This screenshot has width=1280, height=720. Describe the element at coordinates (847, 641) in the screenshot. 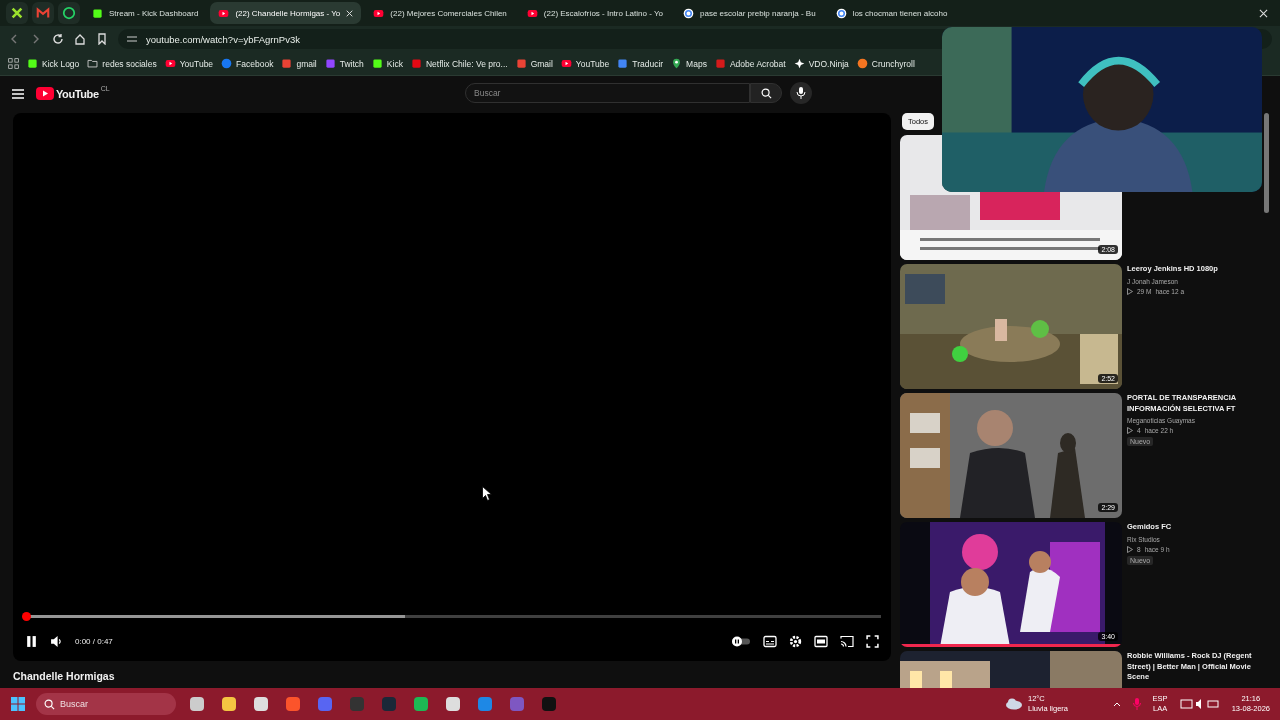

I see `cast-button` at that location.